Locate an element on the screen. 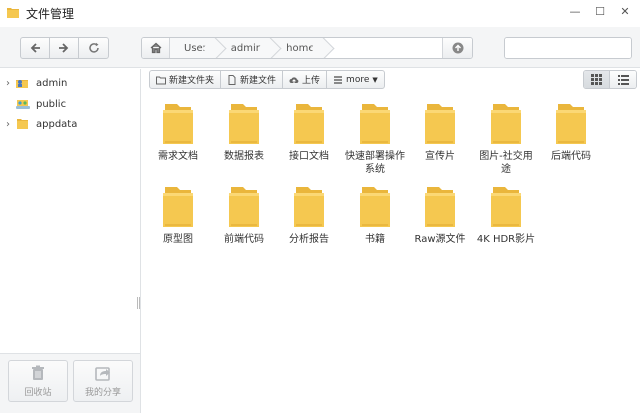 The width and height of the screenshot is (640, 413). minimize-button: — is located at coordinates (575, 12).